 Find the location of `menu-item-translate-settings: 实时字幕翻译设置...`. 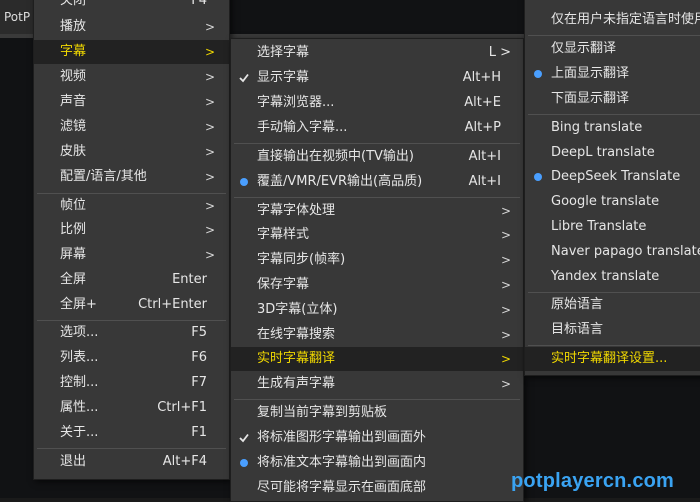

menu-item-translate-settings: 实时字幕翻译设置... is located at coordinates (612, 359).